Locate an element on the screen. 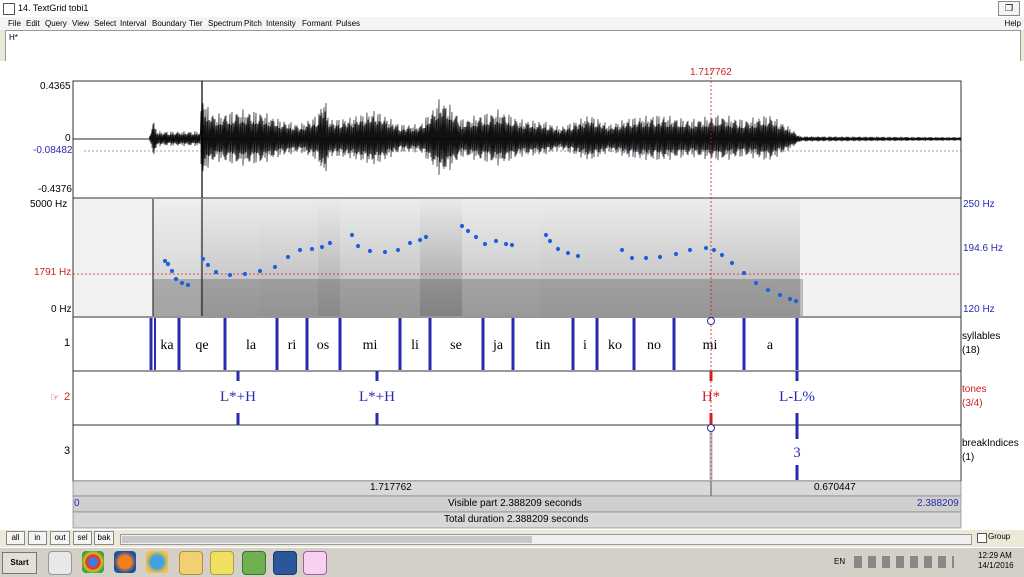 This screenshot has height=577, width=1024. menu-pulses: Pulses is located at coordinates (348, 23).